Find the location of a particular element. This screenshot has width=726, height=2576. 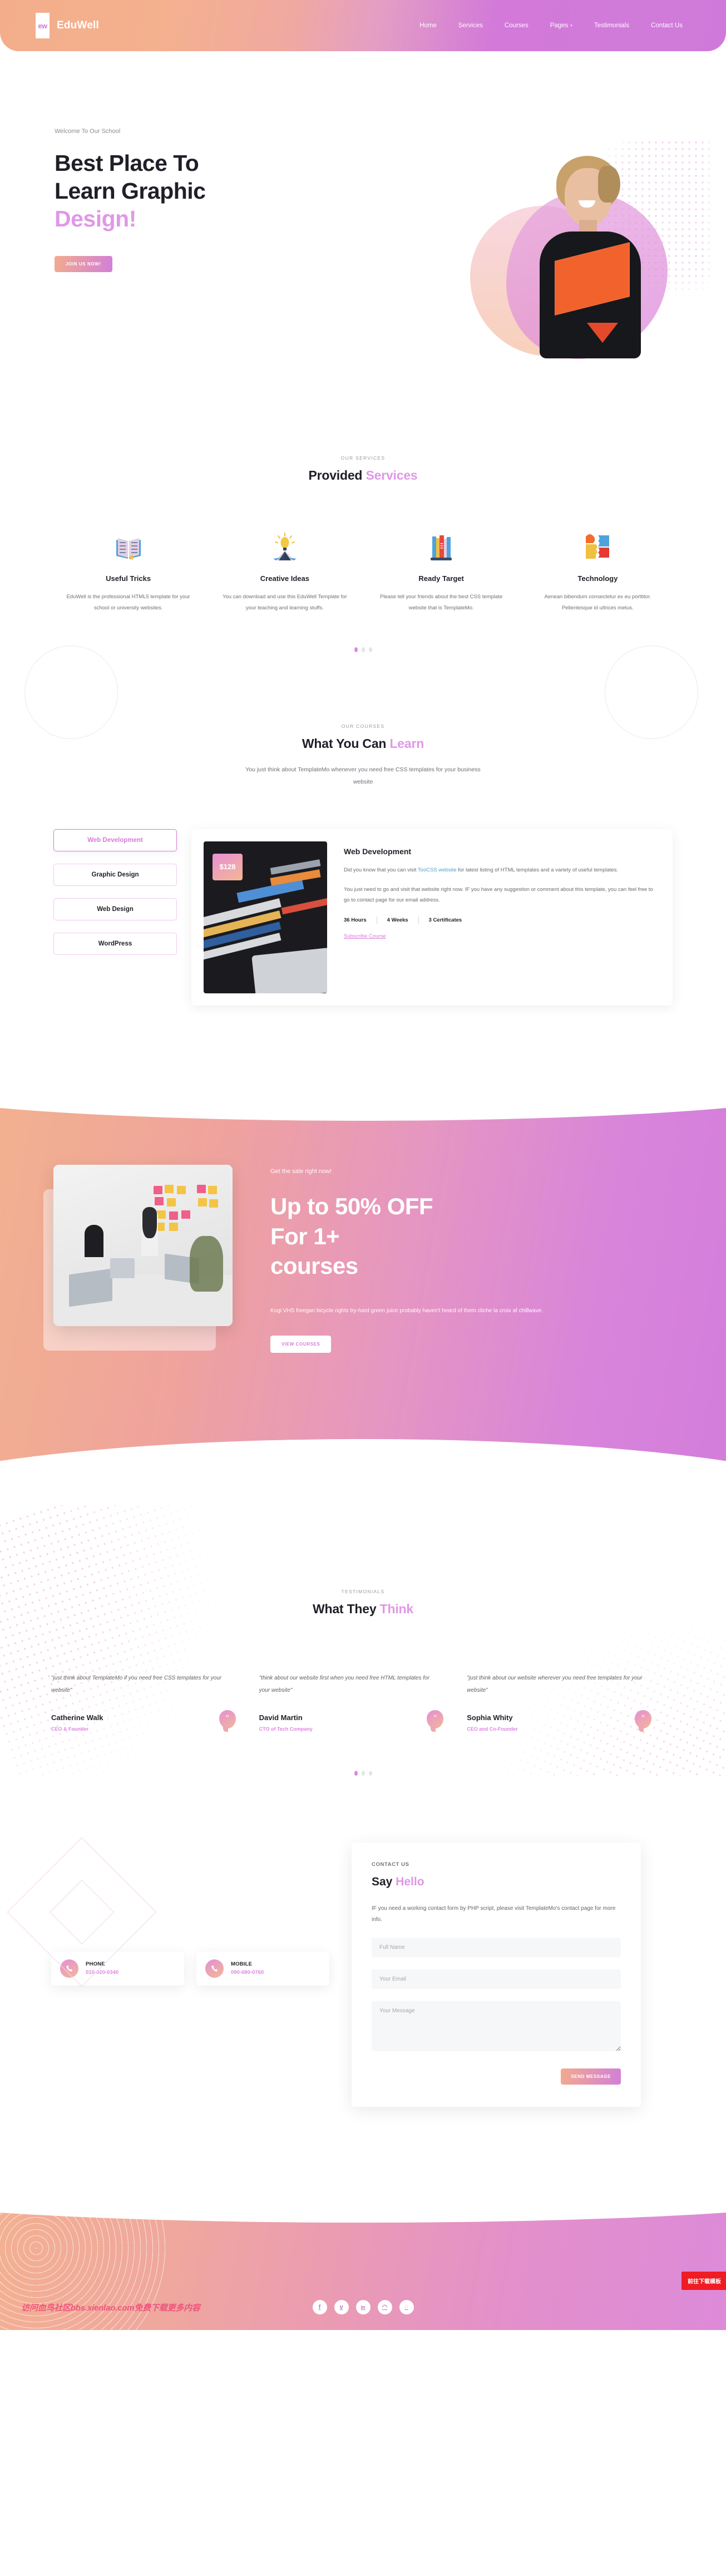

watermark-text: 访问血鸟社区bbs.xienlao.com免费下载更多内容 is located at coordinates (110, 2308).